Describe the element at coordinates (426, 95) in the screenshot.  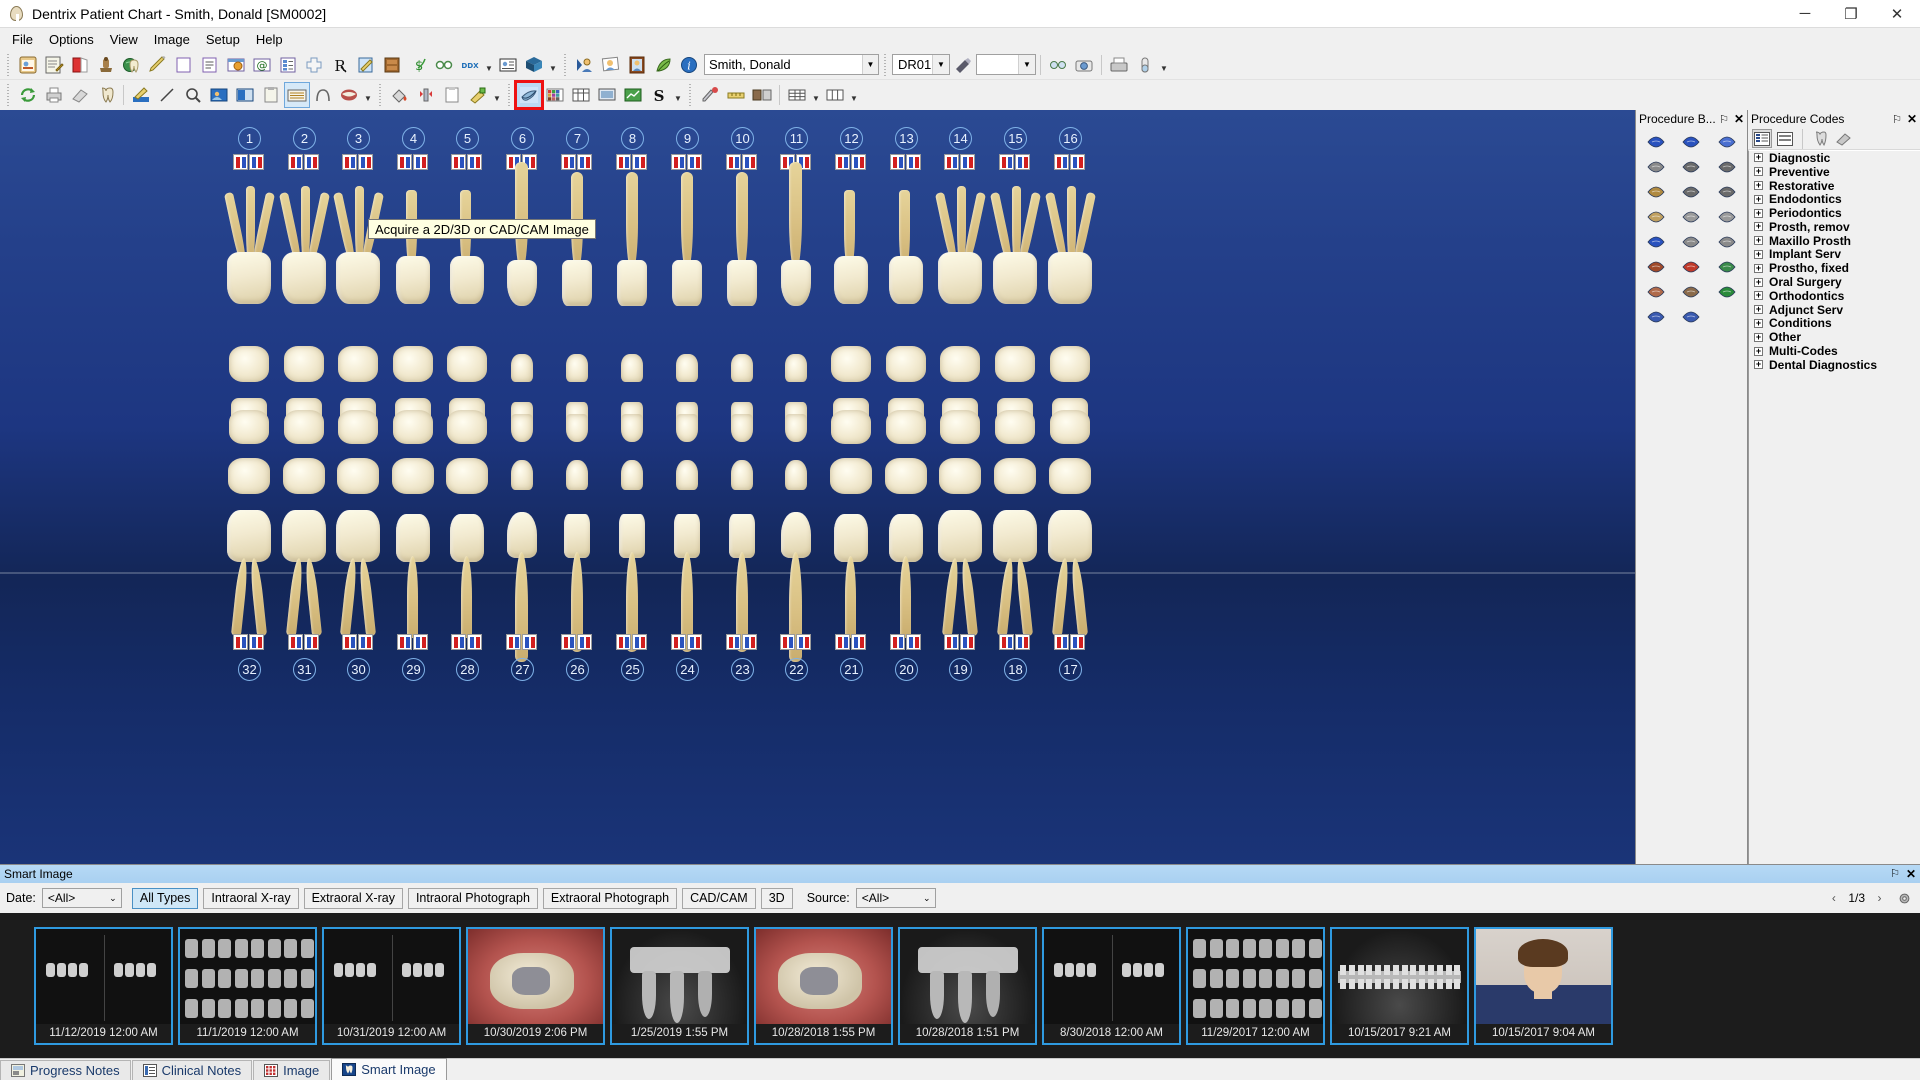
I see `implant-icon` at that location.